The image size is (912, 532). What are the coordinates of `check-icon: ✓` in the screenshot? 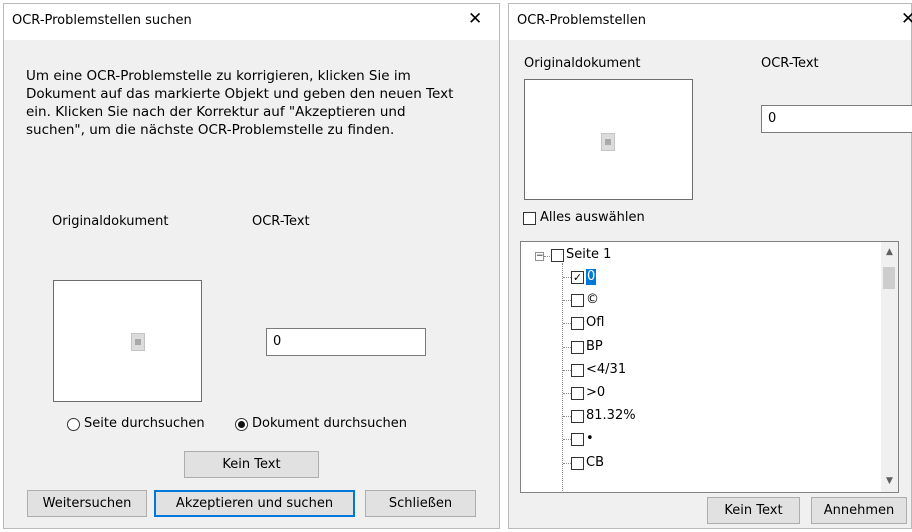 It's located at (577, 277).